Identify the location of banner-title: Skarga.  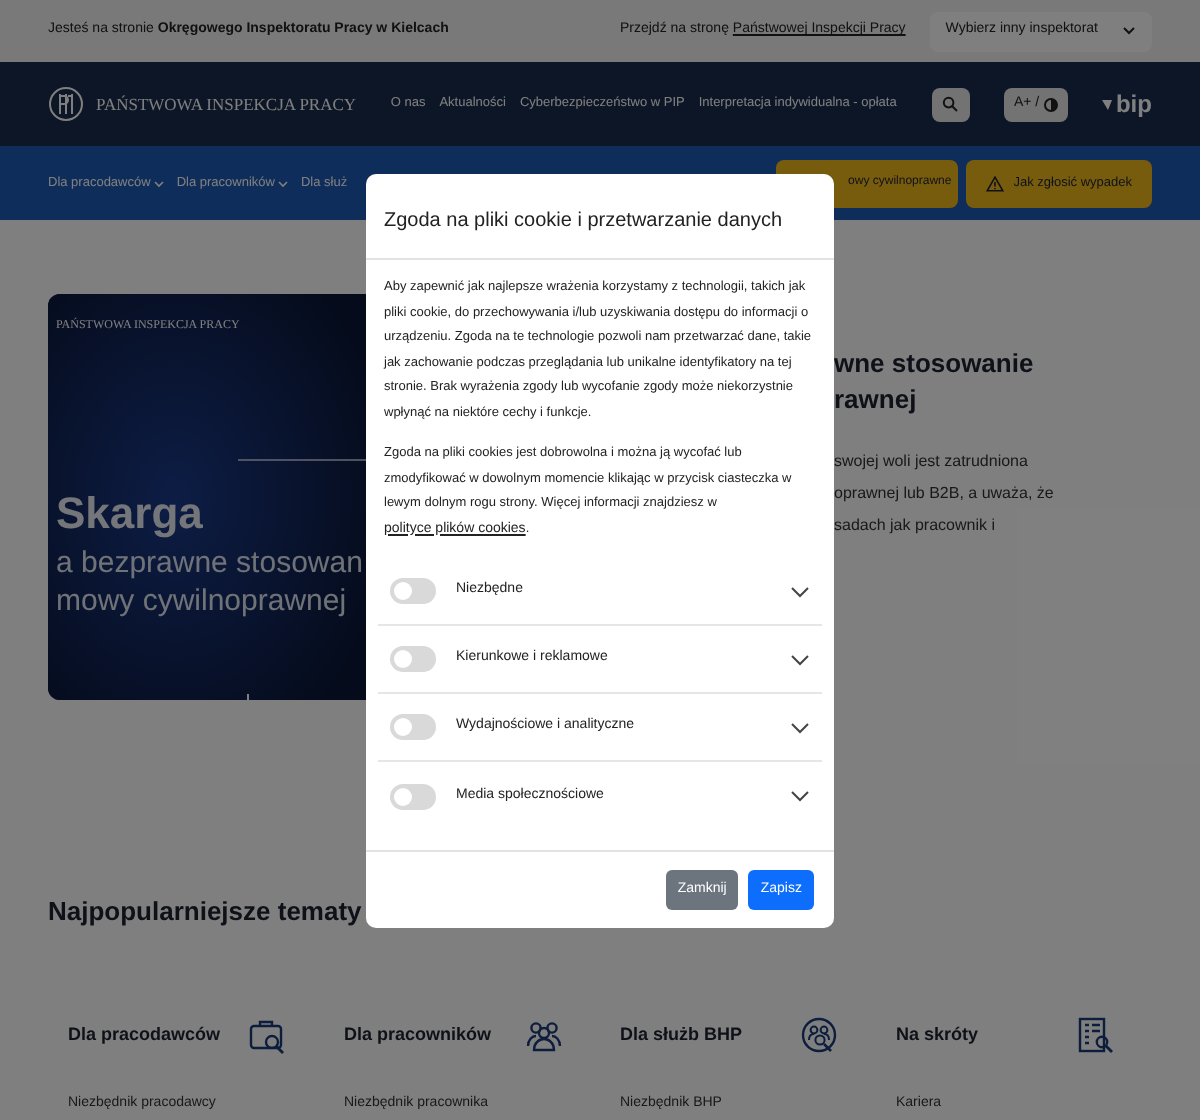
(130, 514).